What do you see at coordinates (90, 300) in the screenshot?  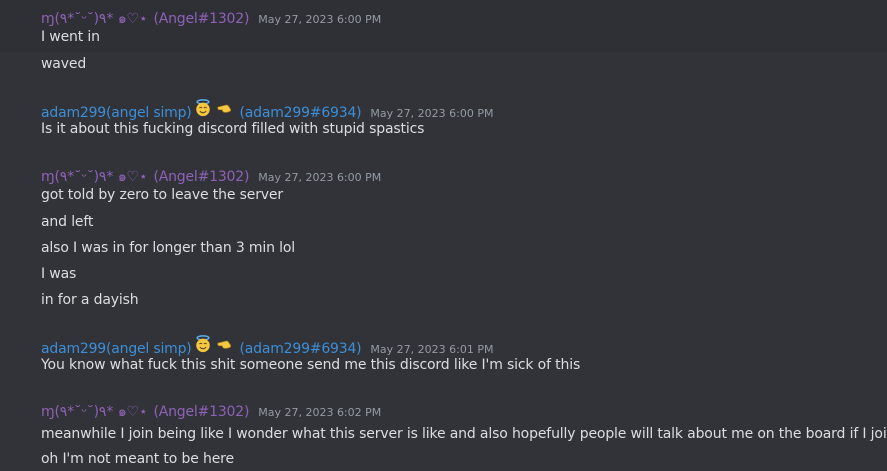 I see `message-line: in for a dayish` at bounding box center [90, 300].